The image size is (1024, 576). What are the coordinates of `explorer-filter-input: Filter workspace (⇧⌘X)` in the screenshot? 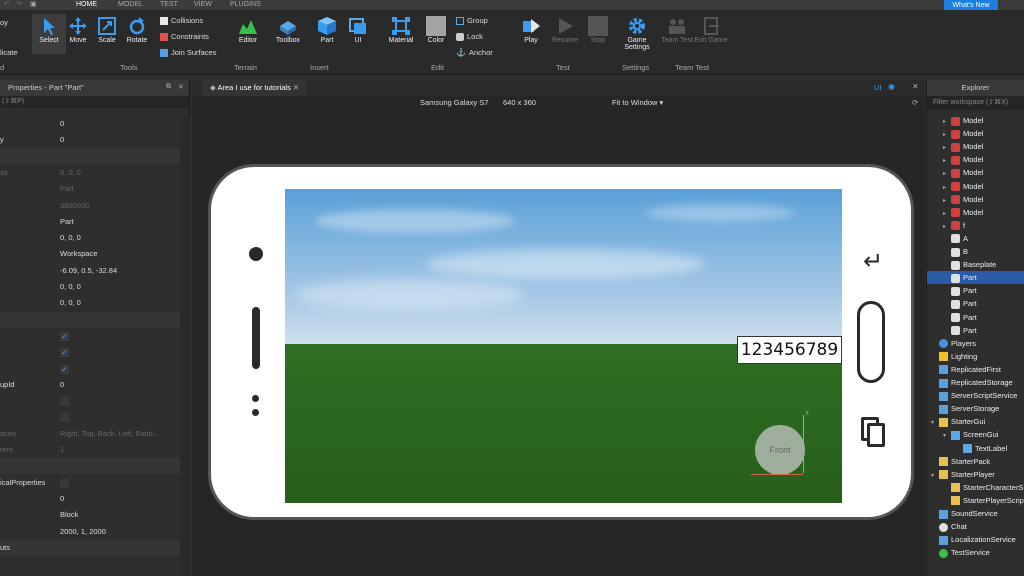 It's located at (975, 103).